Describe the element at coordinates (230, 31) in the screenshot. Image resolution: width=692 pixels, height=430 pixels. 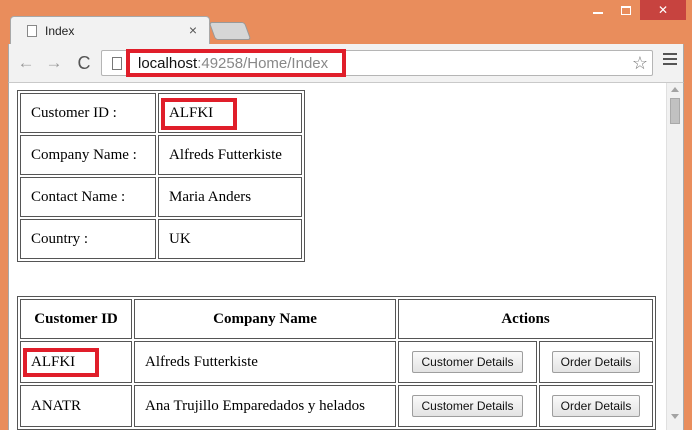
I see `new-tab-button` at that location.